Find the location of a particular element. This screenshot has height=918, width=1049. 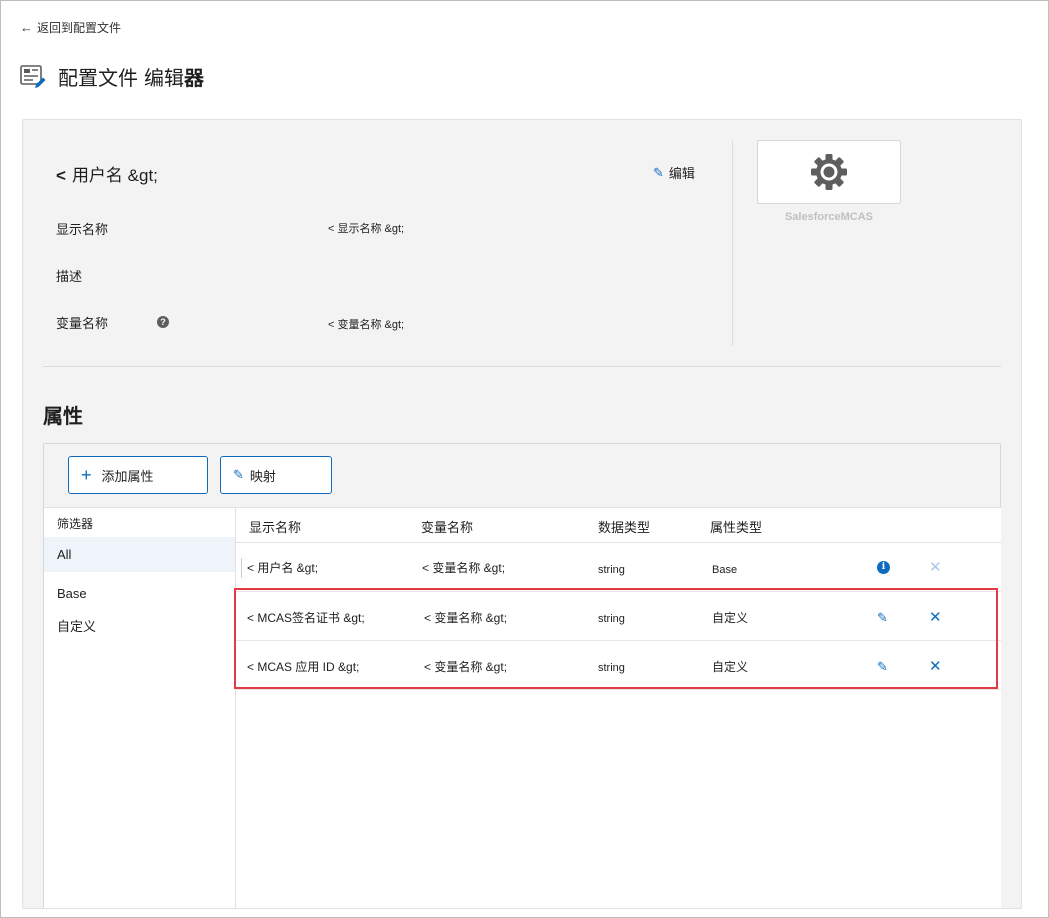

gear-icon is located at coordinates (829, 172).